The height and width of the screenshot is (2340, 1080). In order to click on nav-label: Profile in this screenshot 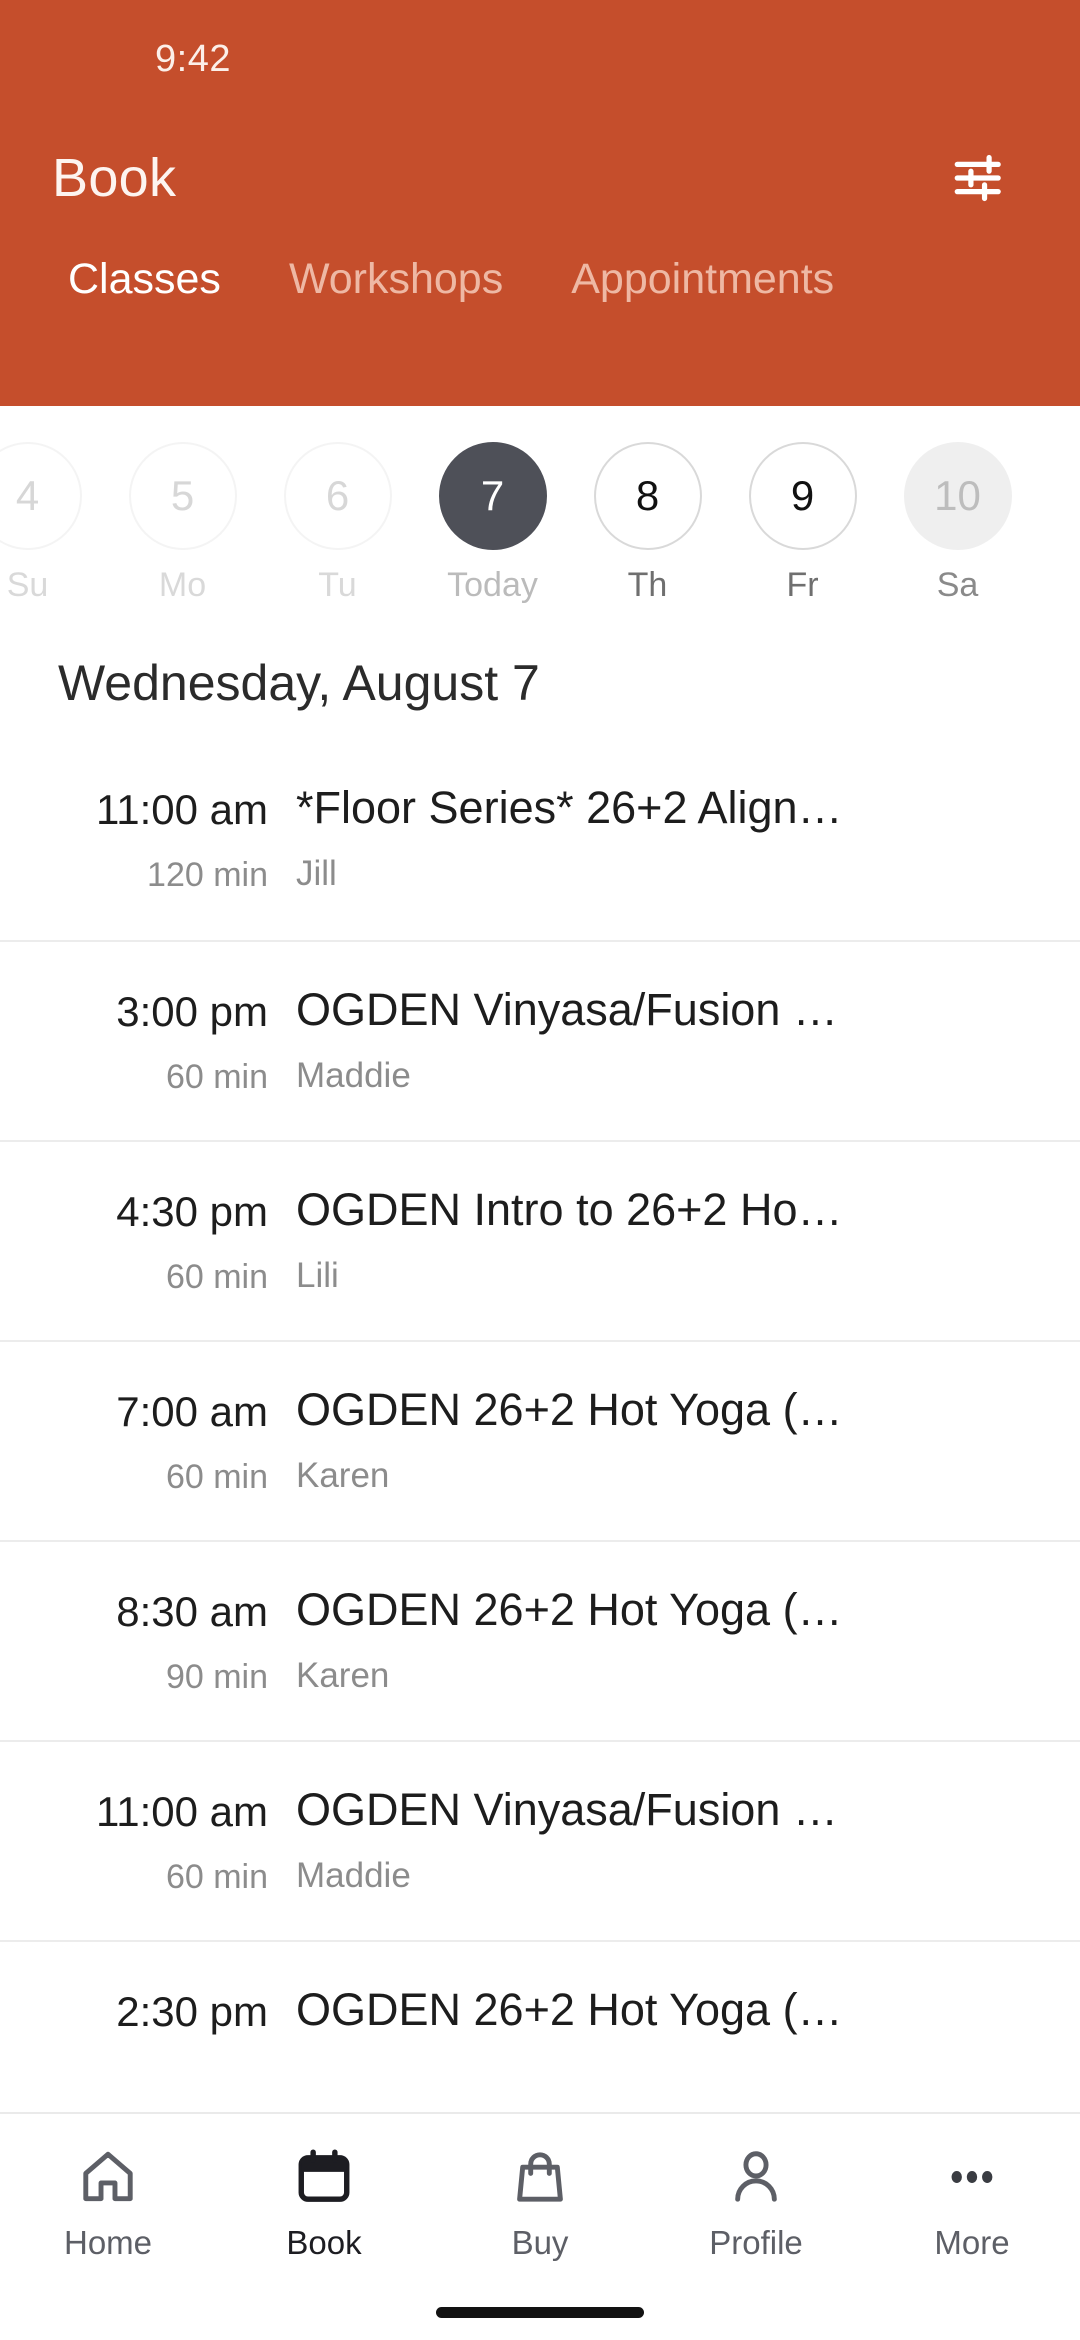, I will do `click(756, 2242)`.